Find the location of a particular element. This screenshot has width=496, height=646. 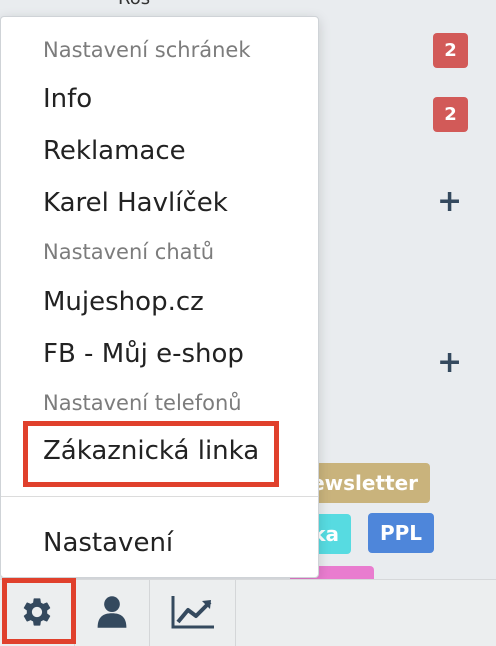

menu-item-karel-havlicek: Karel Havlíček is located at coordinates (135, 203).